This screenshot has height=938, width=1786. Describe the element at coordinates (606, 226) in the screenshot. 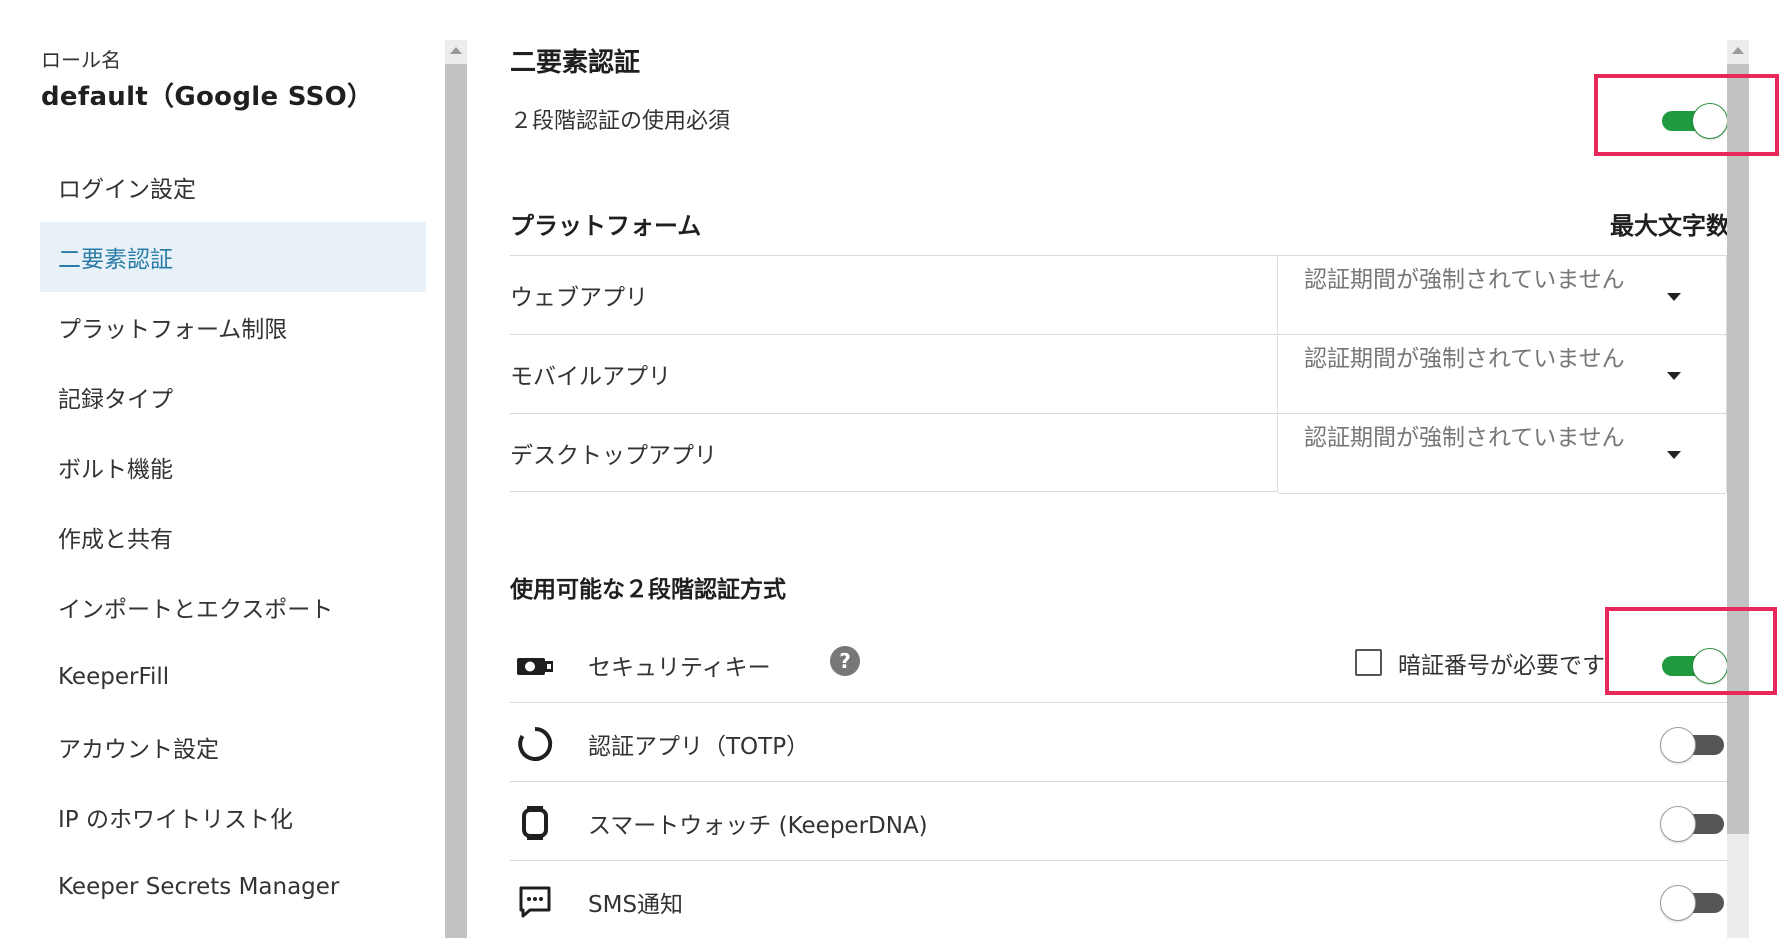

I see `platform-header: プラットフォーム` at that location.